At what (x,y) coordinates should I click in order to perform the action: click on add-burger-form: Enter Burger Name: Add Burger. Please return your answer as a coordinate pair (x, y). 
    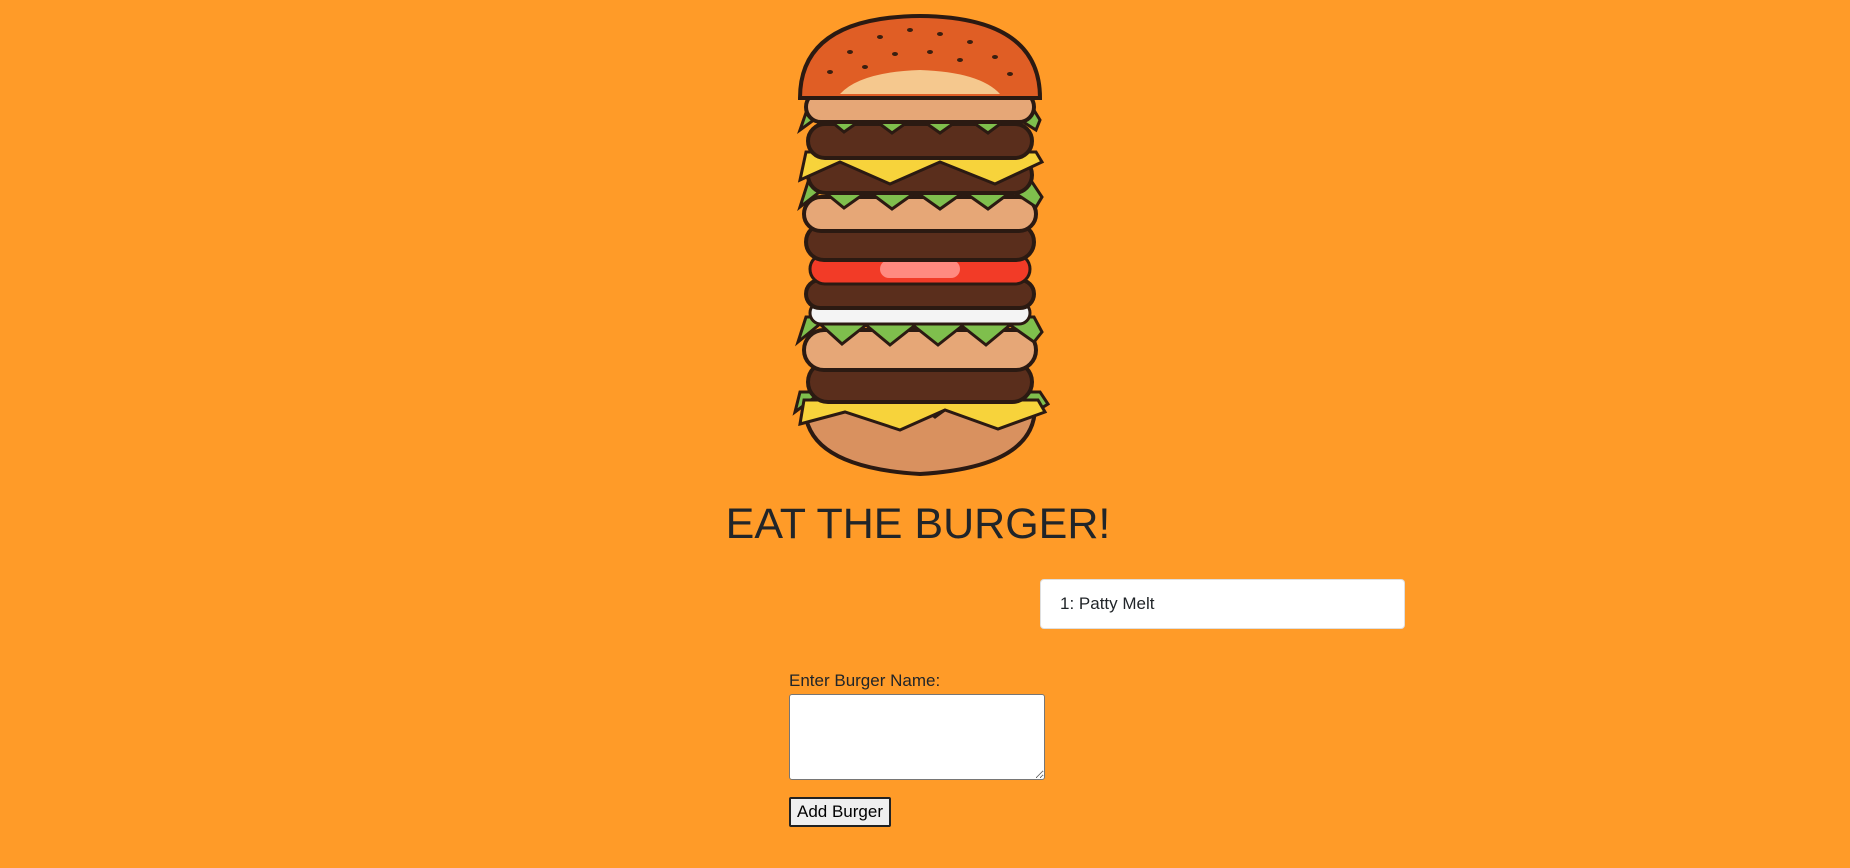
    Looking at the image, I should click on (919, 749).